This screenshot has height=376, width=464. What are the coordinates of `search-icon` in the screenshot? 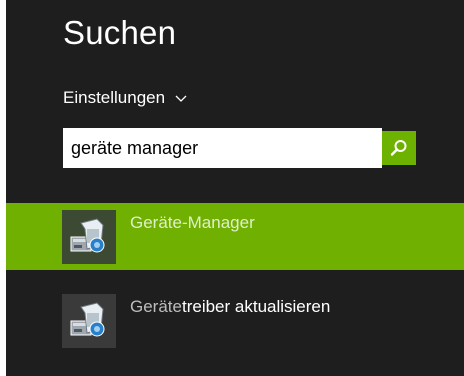 It's located at (398, 148).